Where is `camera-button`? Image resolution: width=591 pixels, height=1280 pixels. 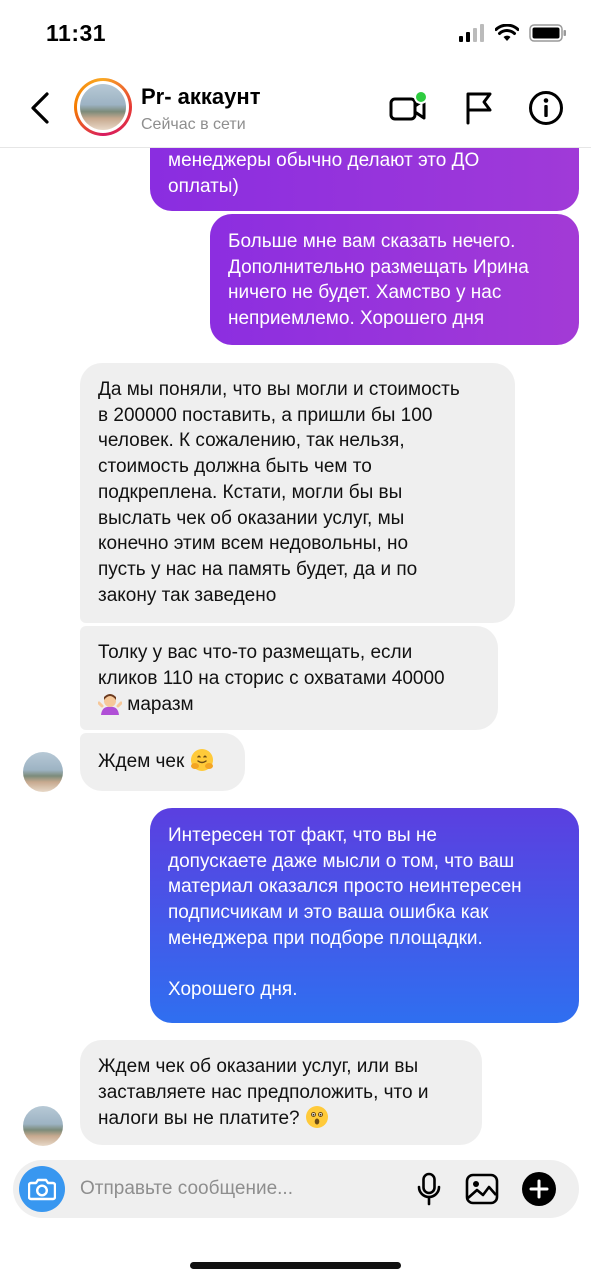
camera-button is located at coordinates (42, 1189).